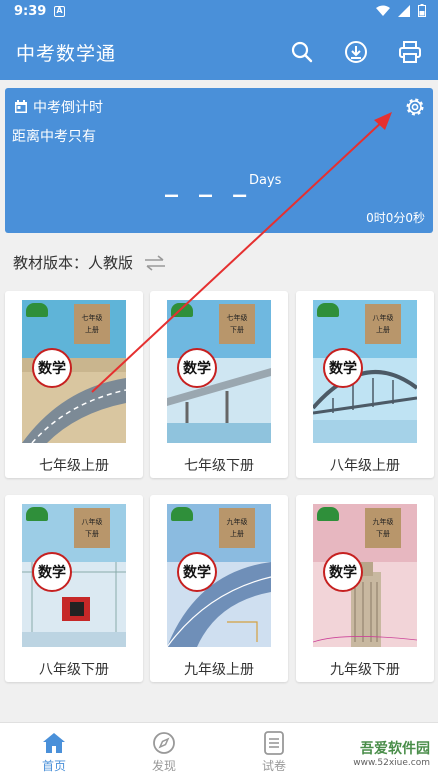  What do you see at coordinates (53, 766) in the screenshot?
I see `nav-home-label: 首页` at bounding box center [53, 766].